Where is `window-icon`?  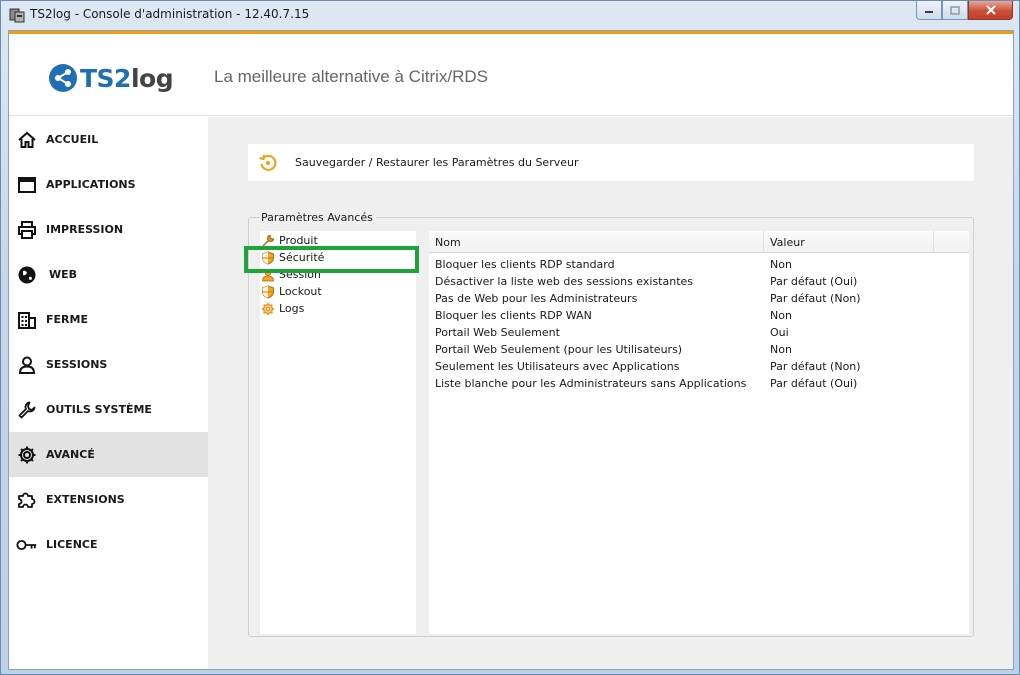
window-icon is located at coordinates (27, 185).